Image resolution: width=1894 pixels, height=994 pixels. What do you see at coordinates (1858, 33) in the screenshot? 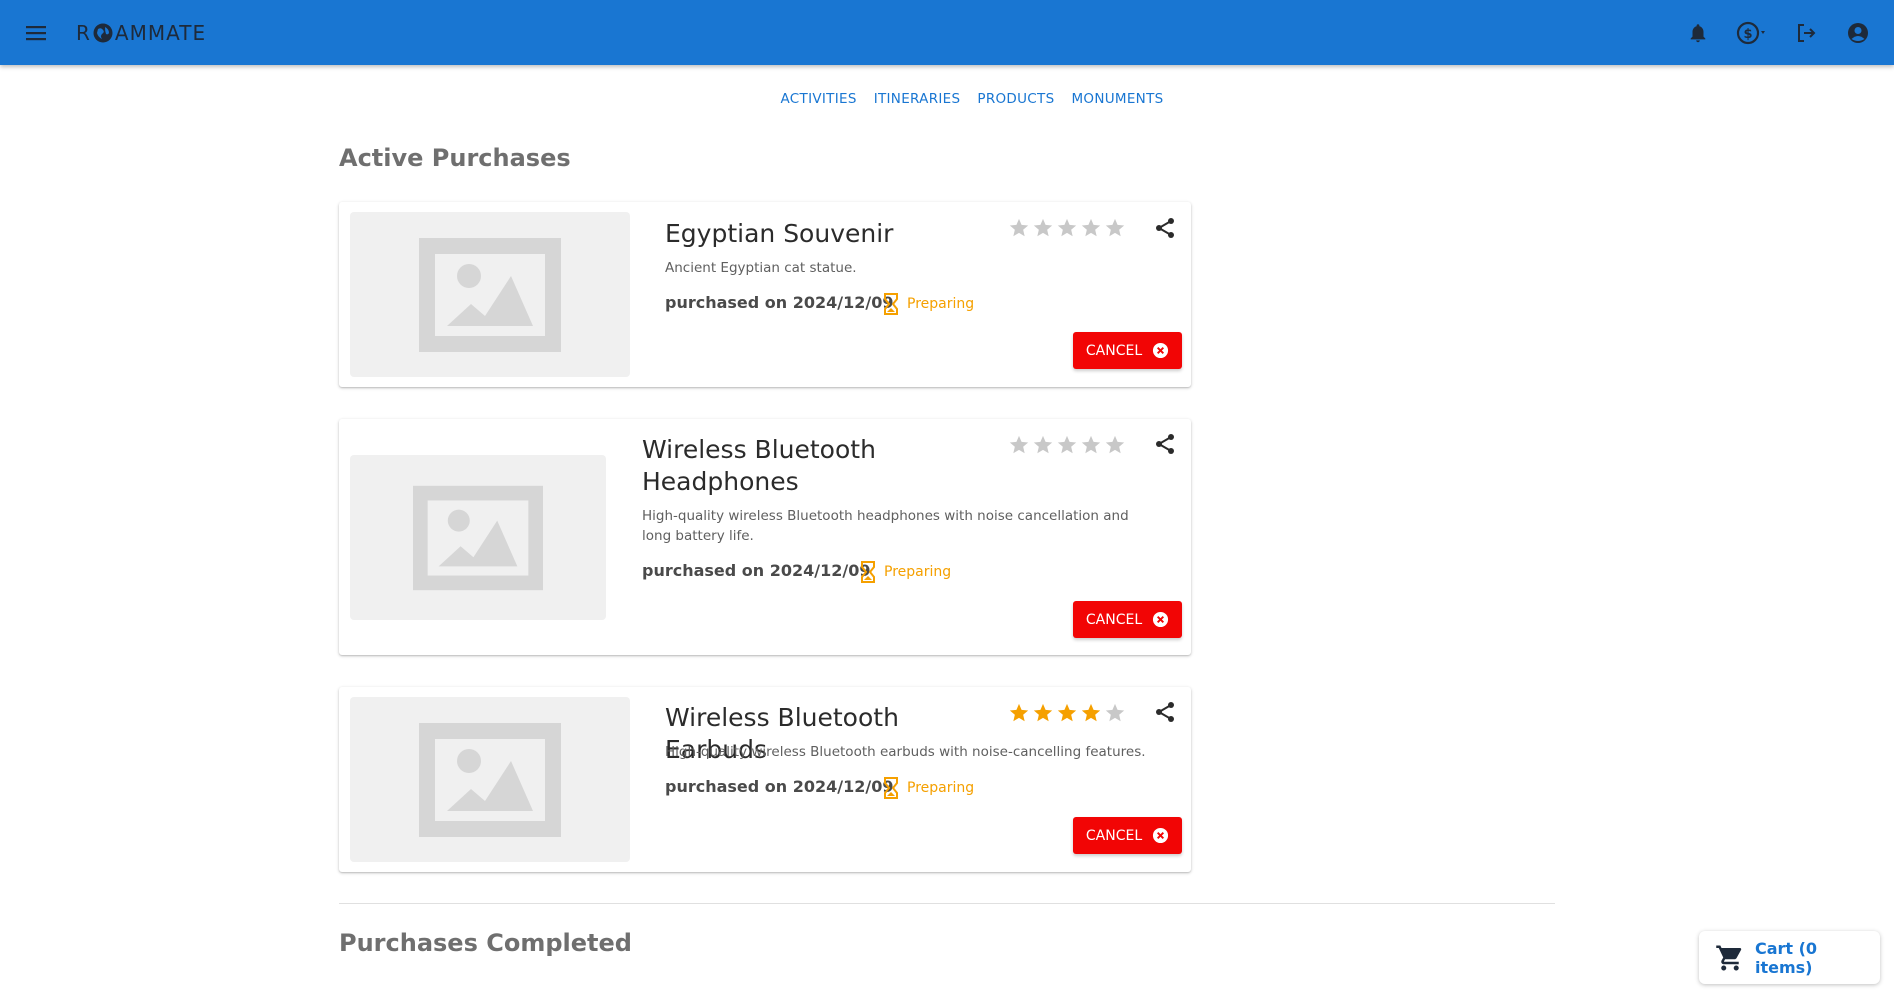
I see `account-icon` at bounding box center [1858, 33].